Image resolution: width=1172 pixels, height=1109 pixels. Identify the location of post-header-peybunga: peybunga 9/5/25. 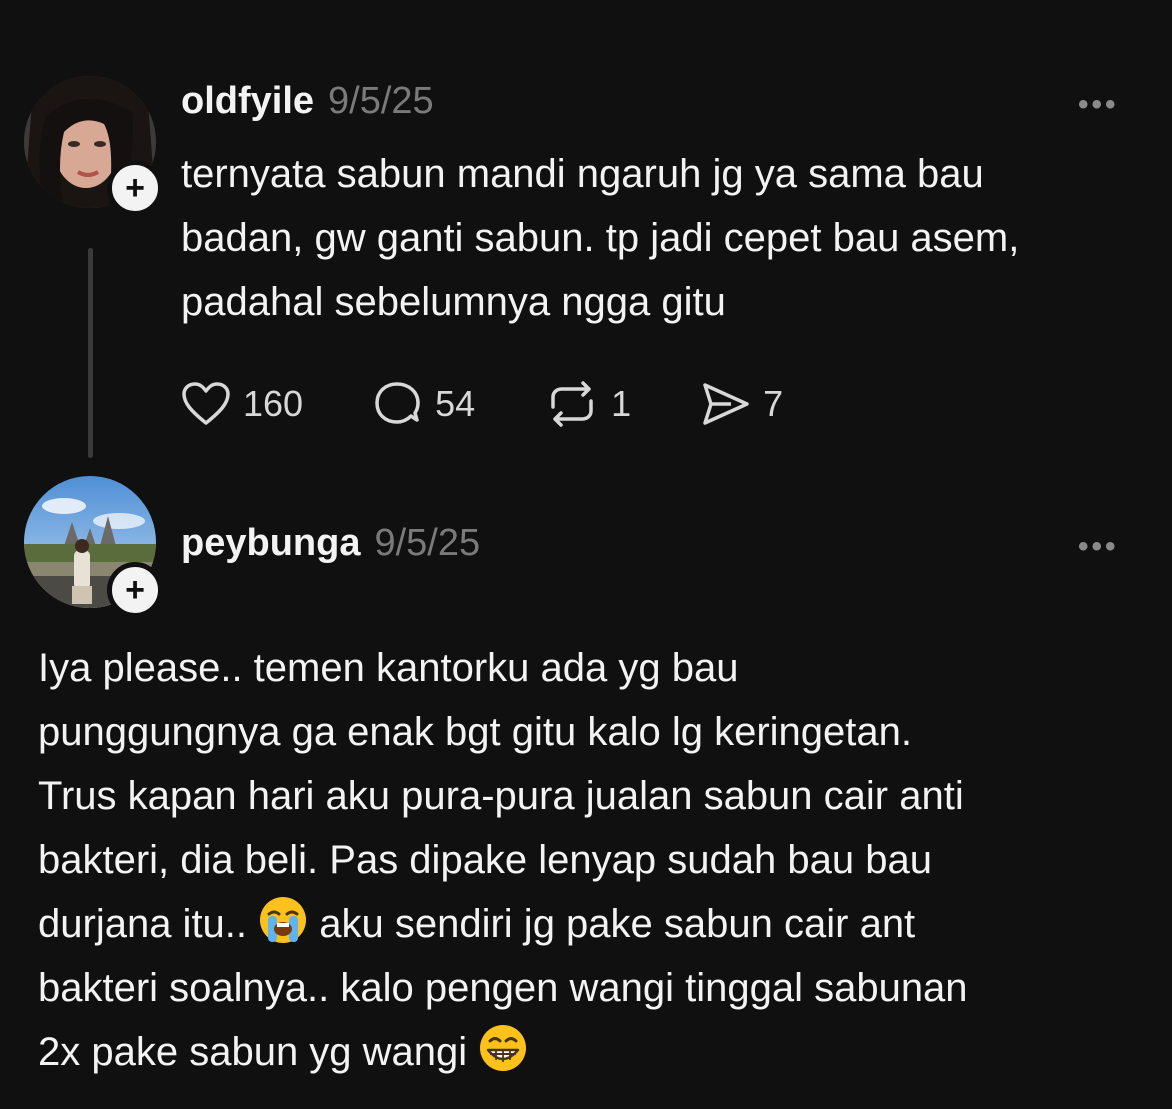
(330, 543).